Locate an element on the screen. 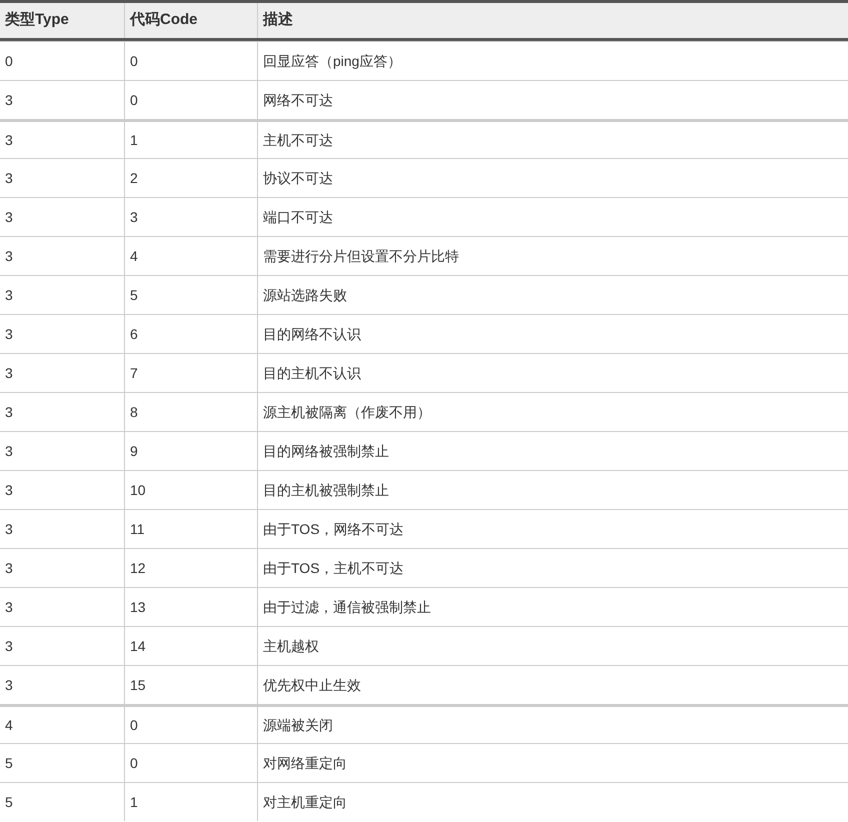 This screenshot has width=848, height=822. table-cell: 13 is located at coordinates (190, 607).